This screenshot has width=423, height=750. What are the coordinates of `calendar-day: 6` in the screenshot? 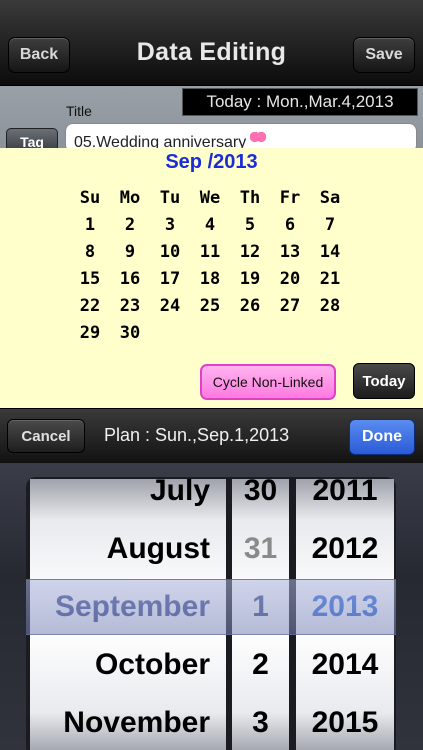 It's located at (290, 224).